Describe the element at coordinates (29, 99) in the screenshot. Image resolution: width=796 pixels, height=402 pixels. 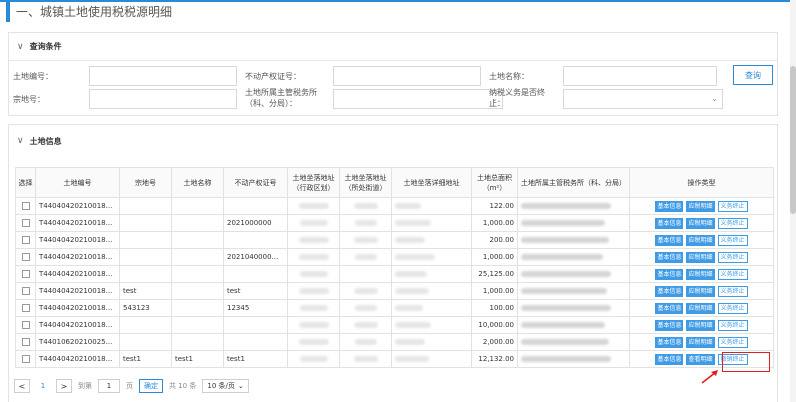
I see `parcel-no-label: 宗地号：` at that location.